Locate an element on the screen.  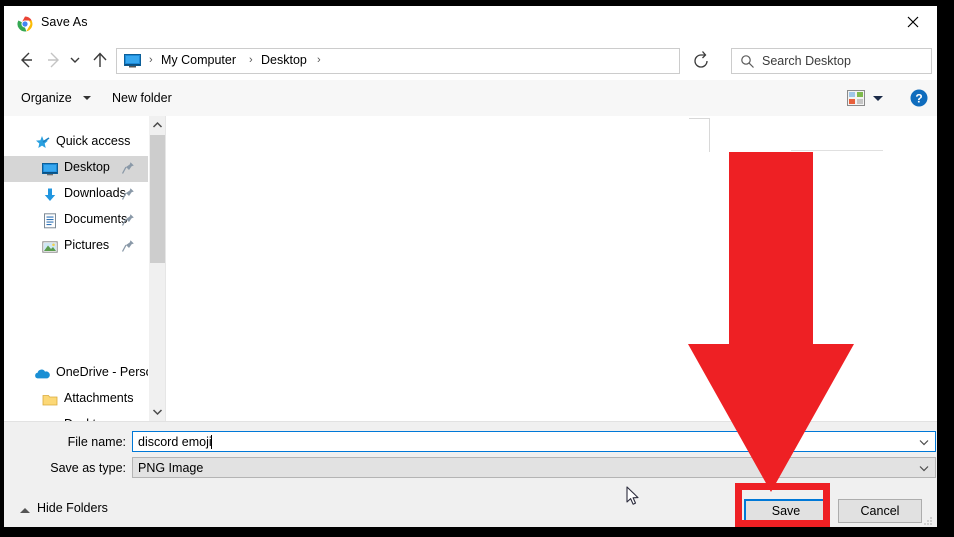
monitor-icon is located at coordinates (132, 61).